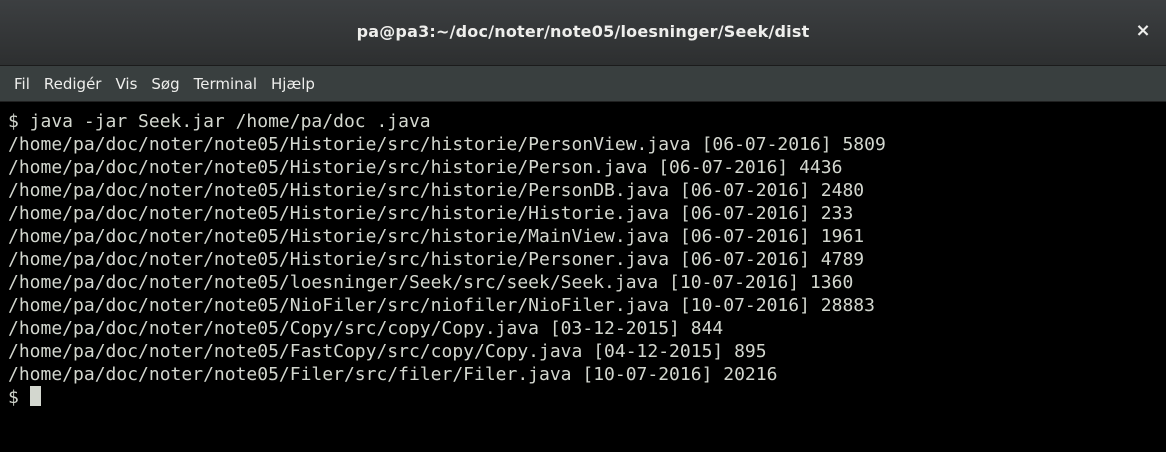 The height and width of the screenshot is (452, 1166). I want to click on command-line: $ java -jar Seek.jar /home/pa/doc .java, so click(219, 121).